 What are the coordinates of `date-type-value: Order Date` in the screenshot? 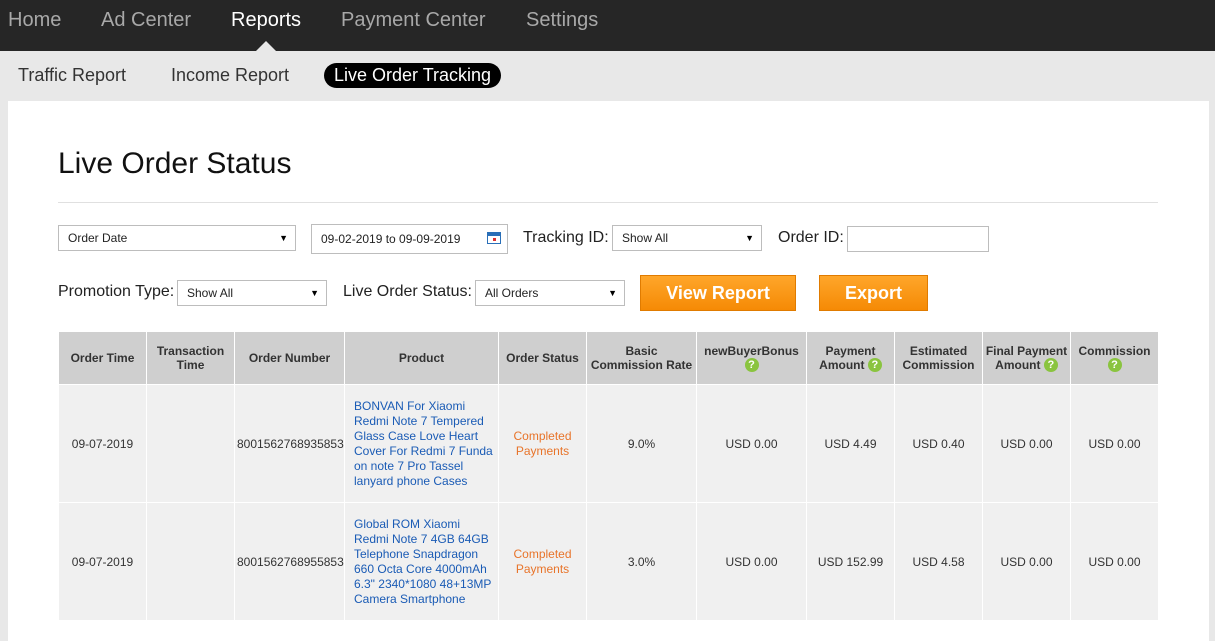 It's located at (98, 238).